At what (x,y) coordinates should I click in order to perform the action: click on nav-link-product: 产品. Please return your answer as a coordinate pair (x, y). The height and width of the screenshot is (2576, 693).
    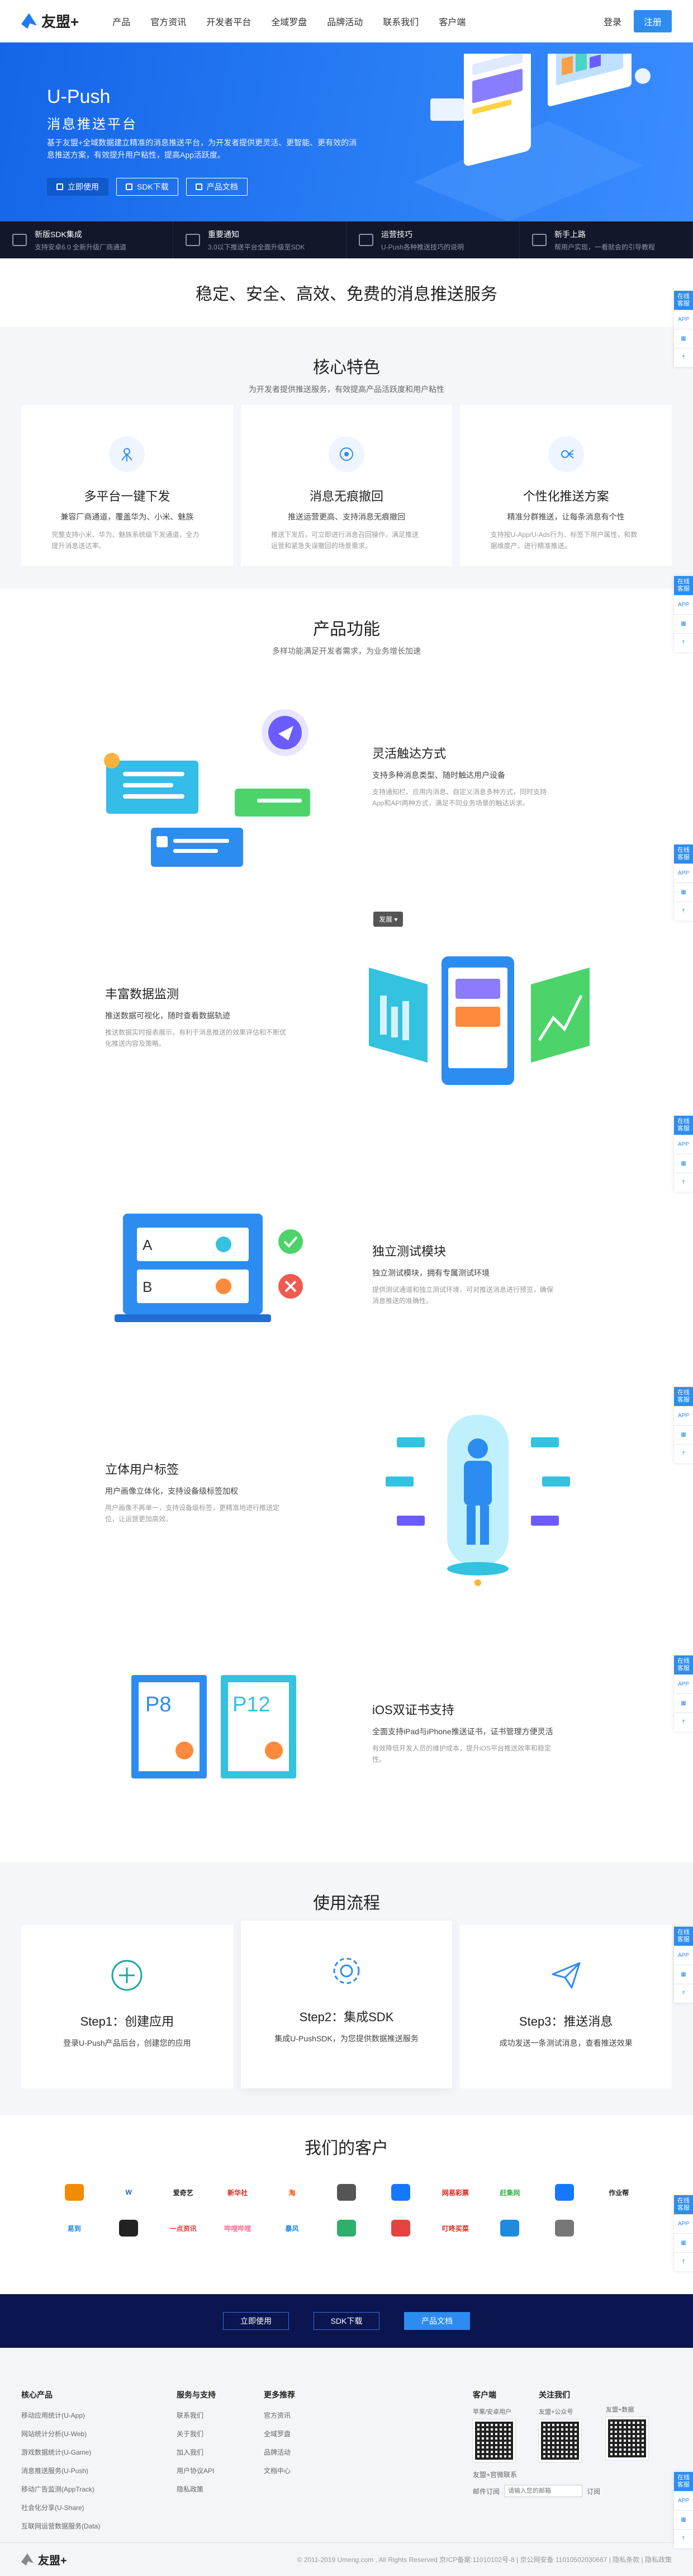
    Looking at the image, I should click on (121, 21).